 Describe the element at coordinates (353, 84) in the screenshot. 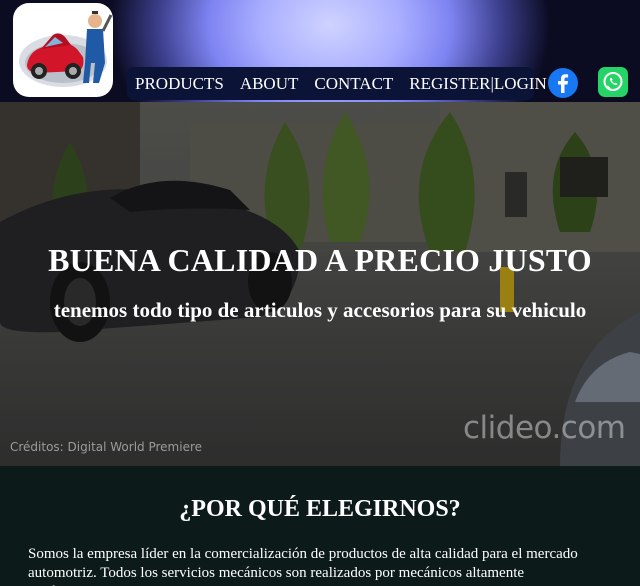

I see `nav-contact-link: CONTACT` at that location.